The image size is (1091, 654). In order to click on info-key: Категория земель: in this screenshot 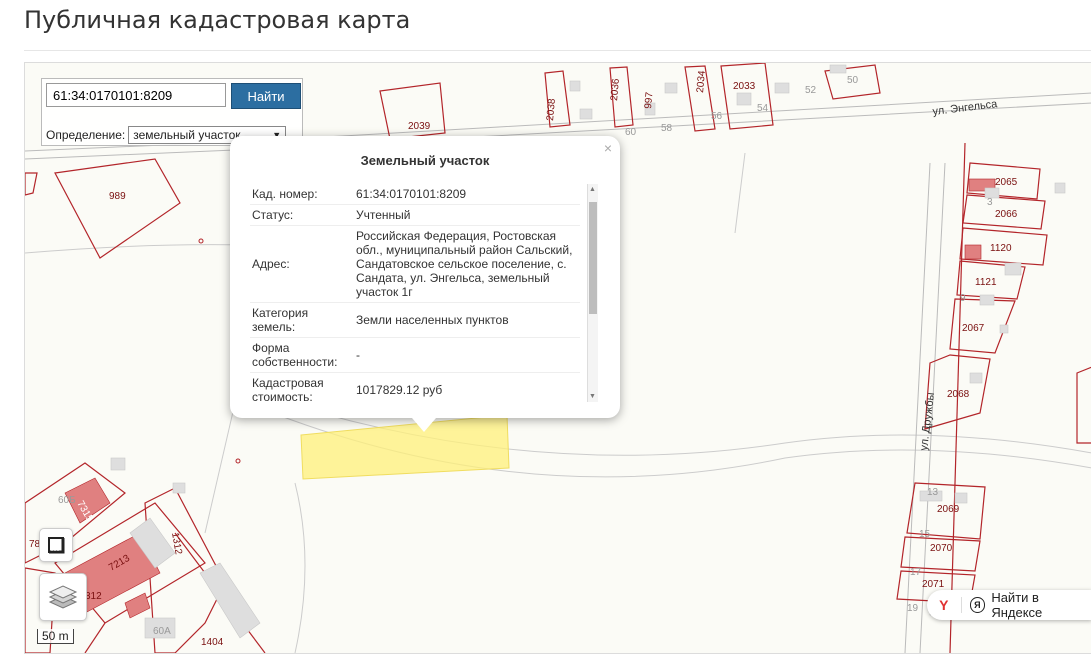, I will do `click(302, 320)`.